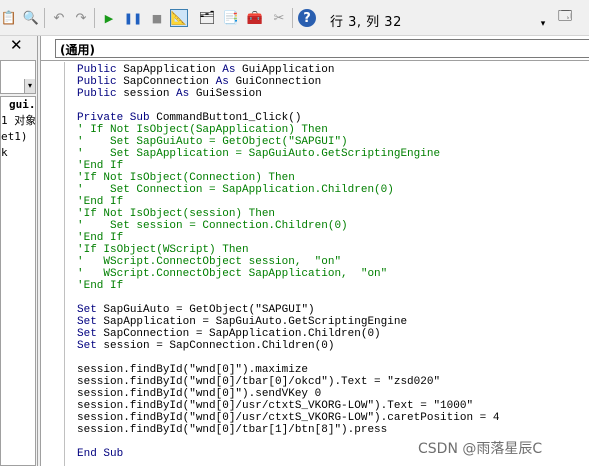 This screenshot has height=466, width=589. I want to click on code-line: Set session = SapConnection.Children(0), so click(288, 346).